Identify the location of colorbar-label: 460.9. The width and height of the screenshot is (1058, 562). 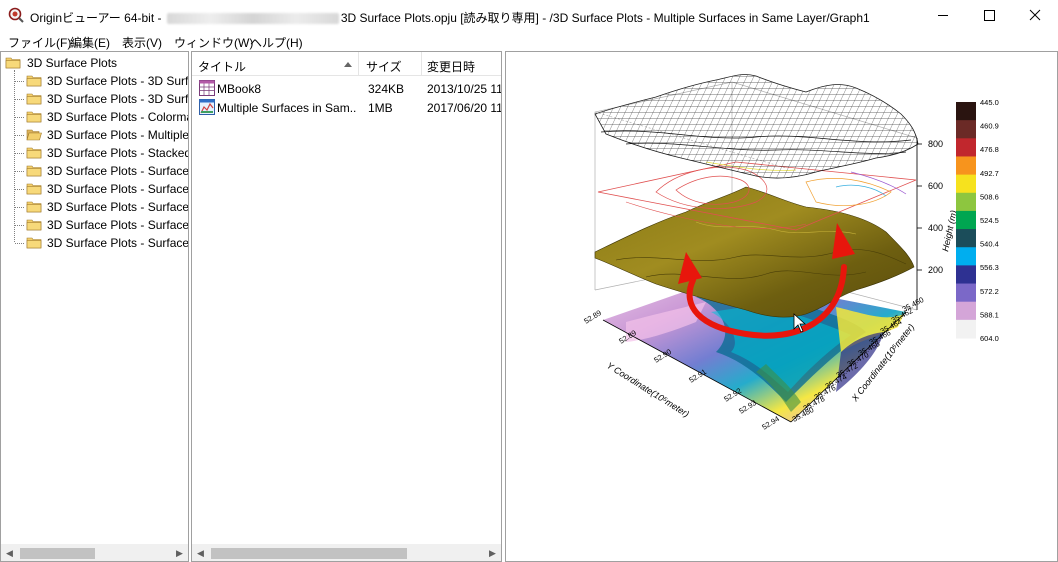
(989, 126).